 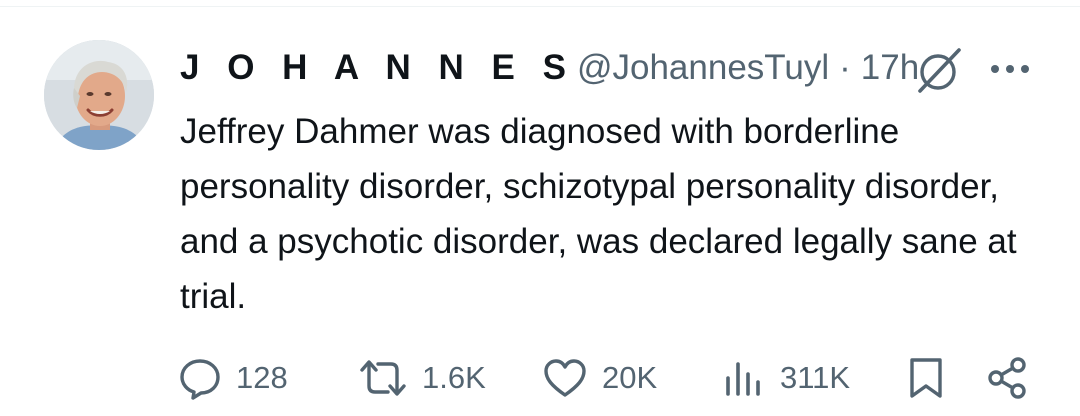 What do you see at coordinates (233, 378) in the screenshot?
I see `reply-button: 128` at bounding box center [233, 378].